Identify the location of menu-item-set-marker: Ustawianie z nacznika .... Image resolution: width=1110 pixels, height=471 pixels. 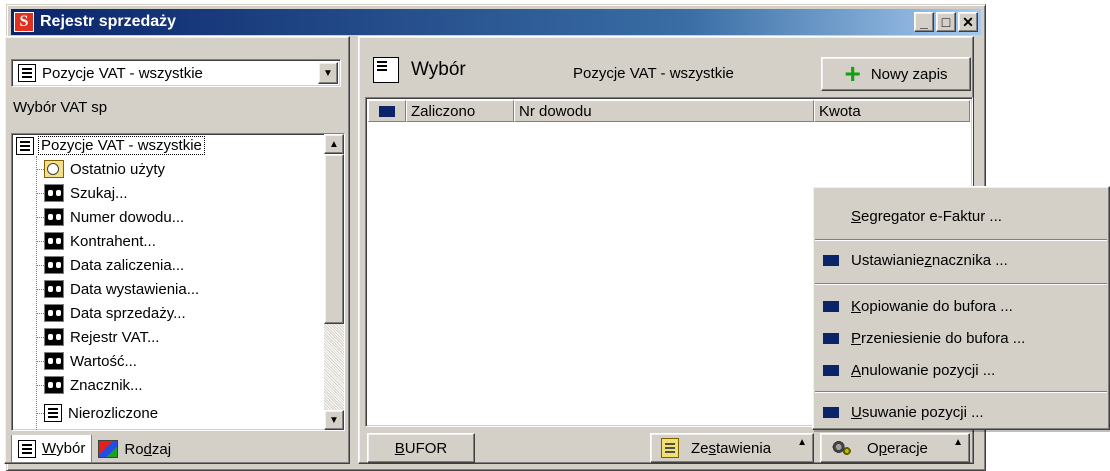
(961, 260).